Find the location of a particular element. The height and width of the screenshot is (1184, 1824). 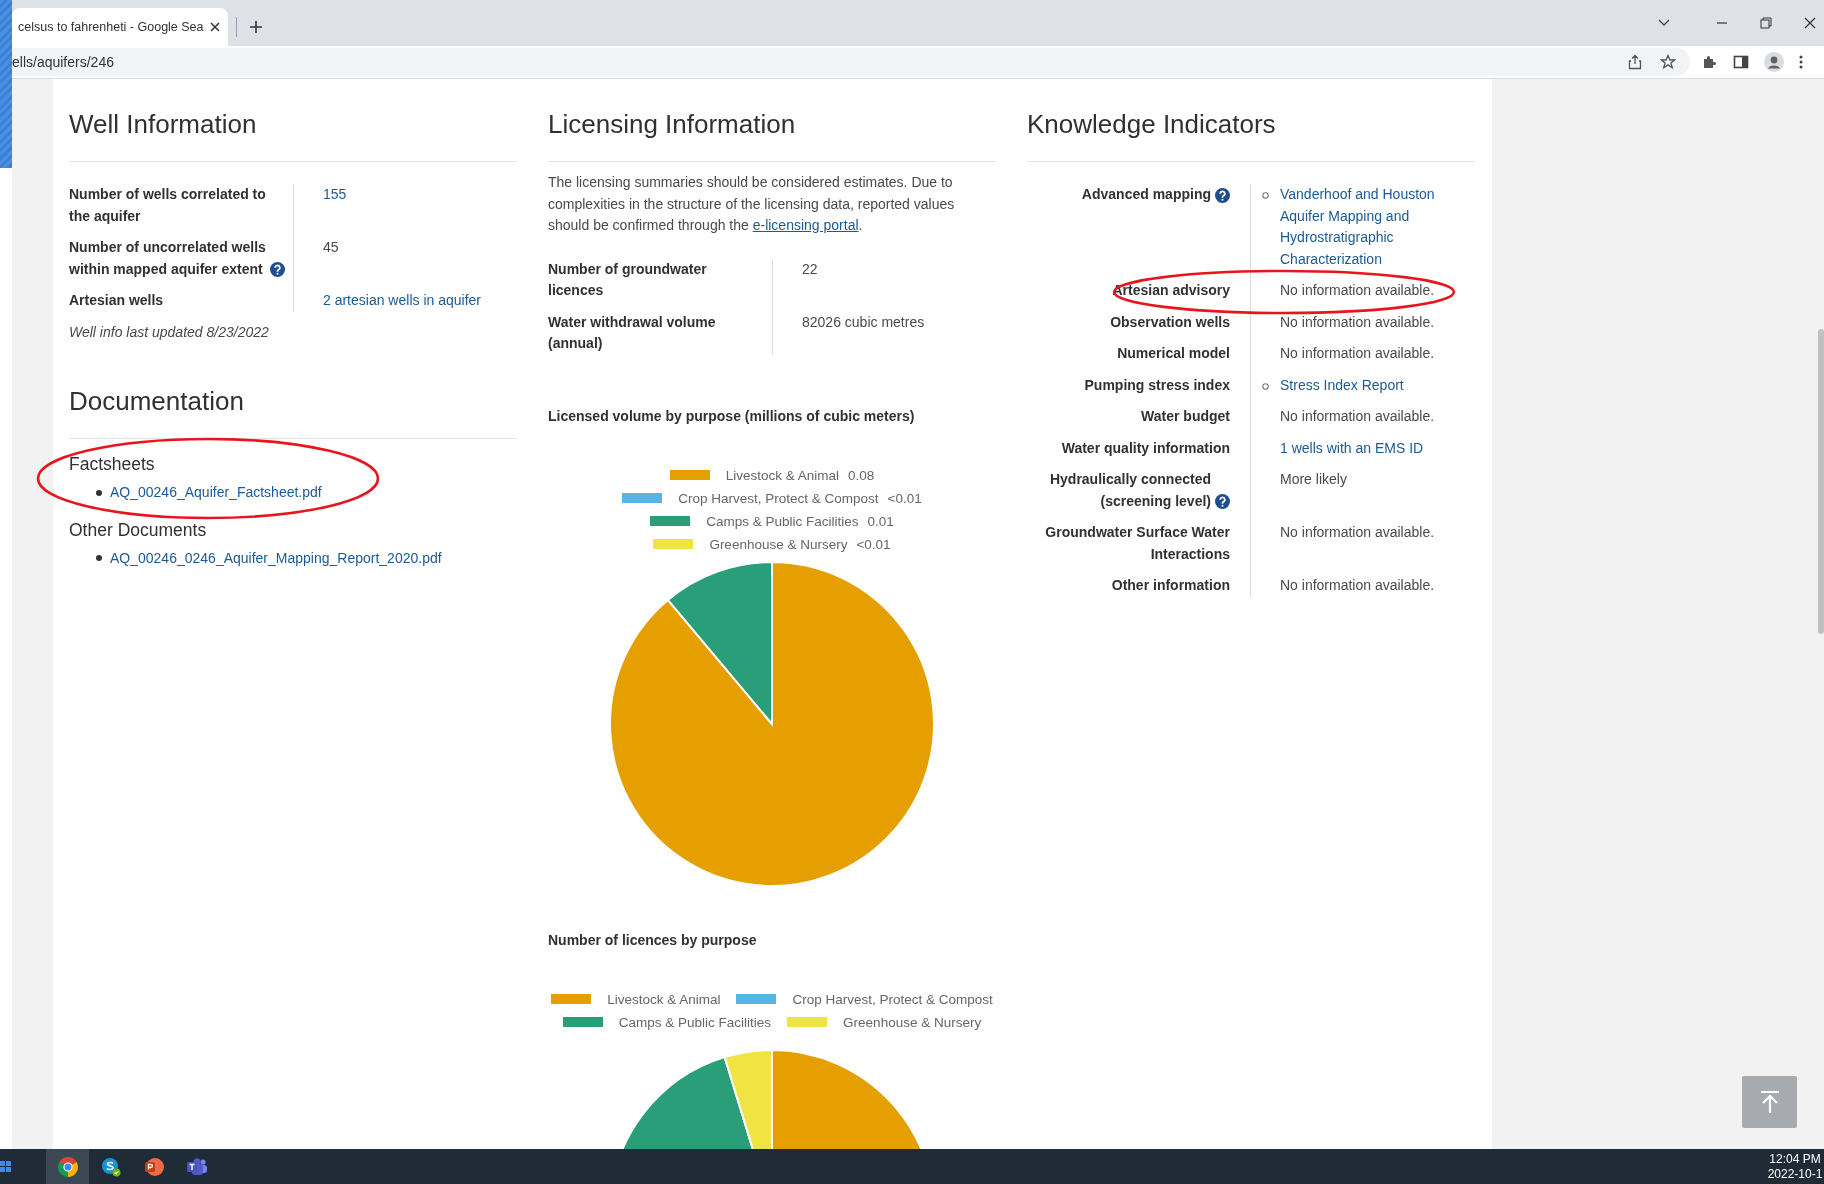

row-value: 45 is located at coordinates (331, 247).